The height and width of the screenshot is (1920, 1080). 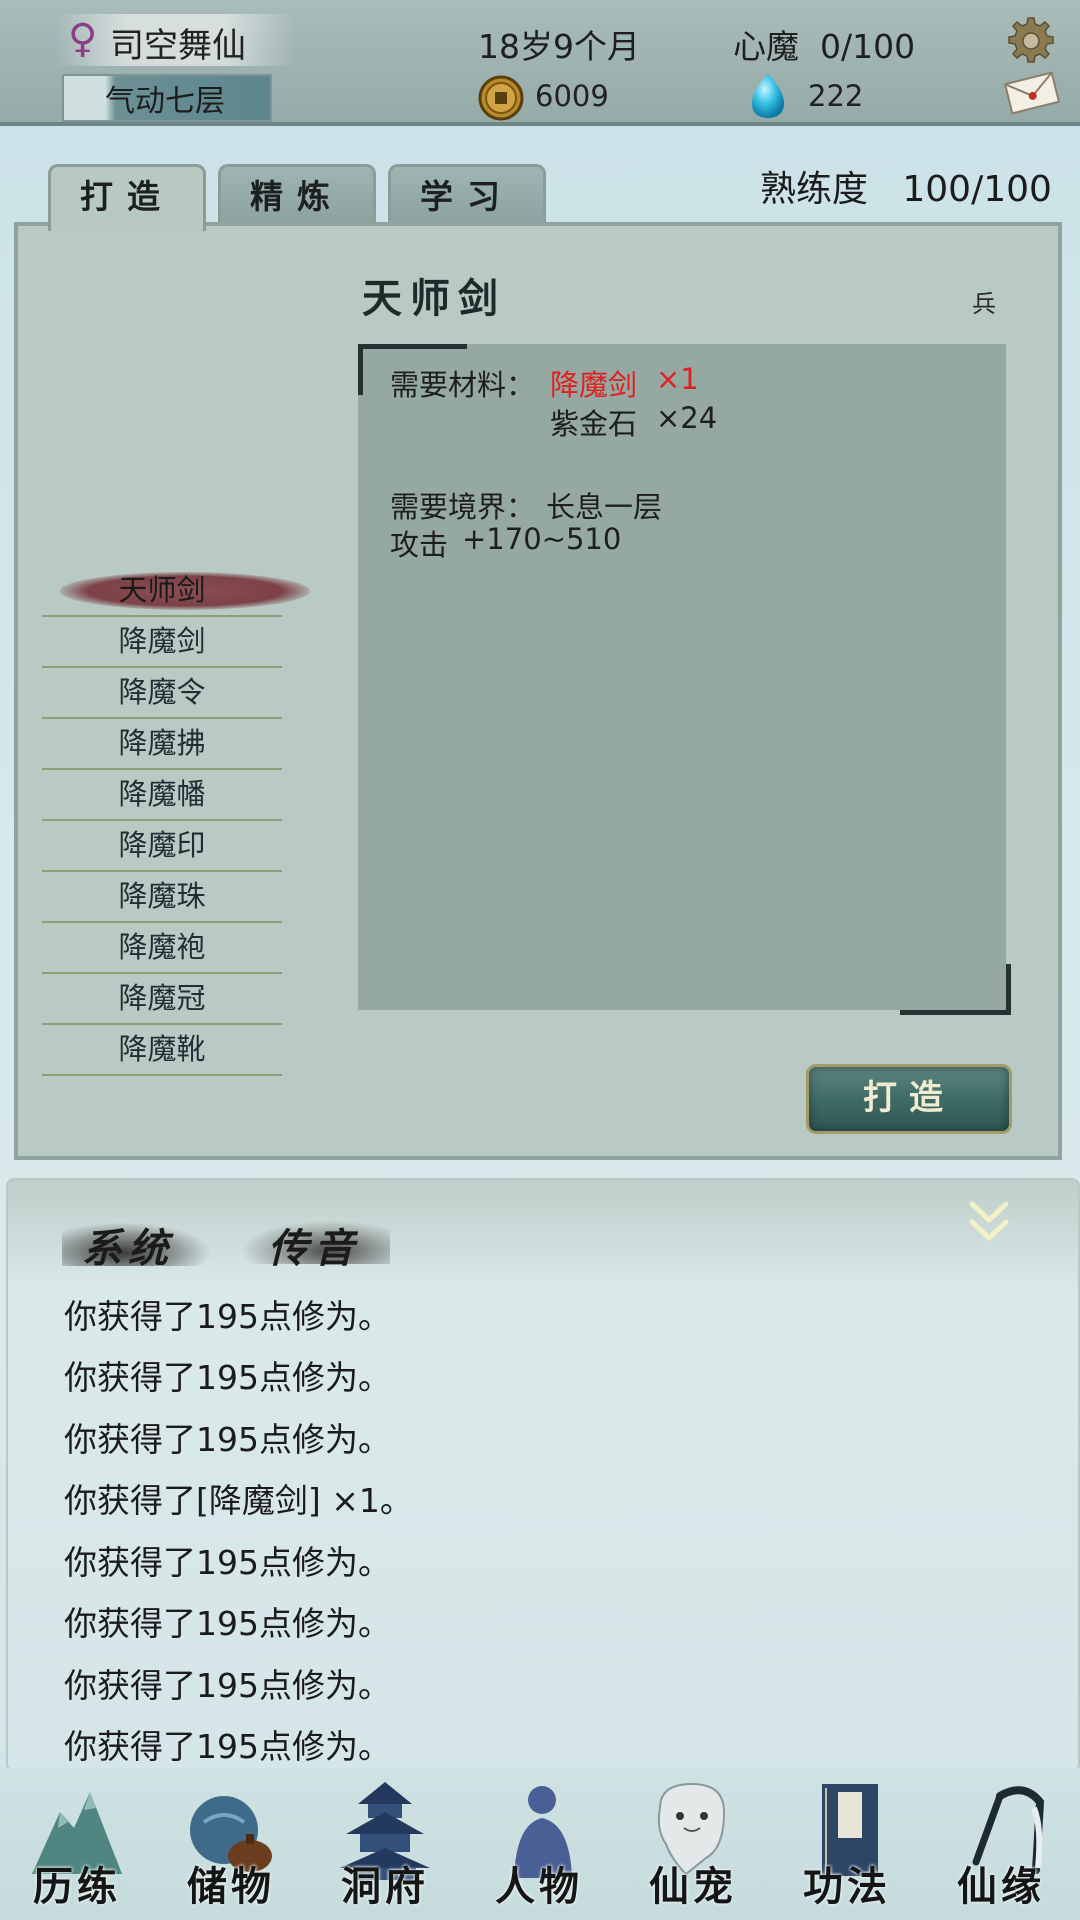 What do you see at coordinates (501, 98) in the screenshot?
I see `copper-coin-icon` at bounding box center [501, 98].